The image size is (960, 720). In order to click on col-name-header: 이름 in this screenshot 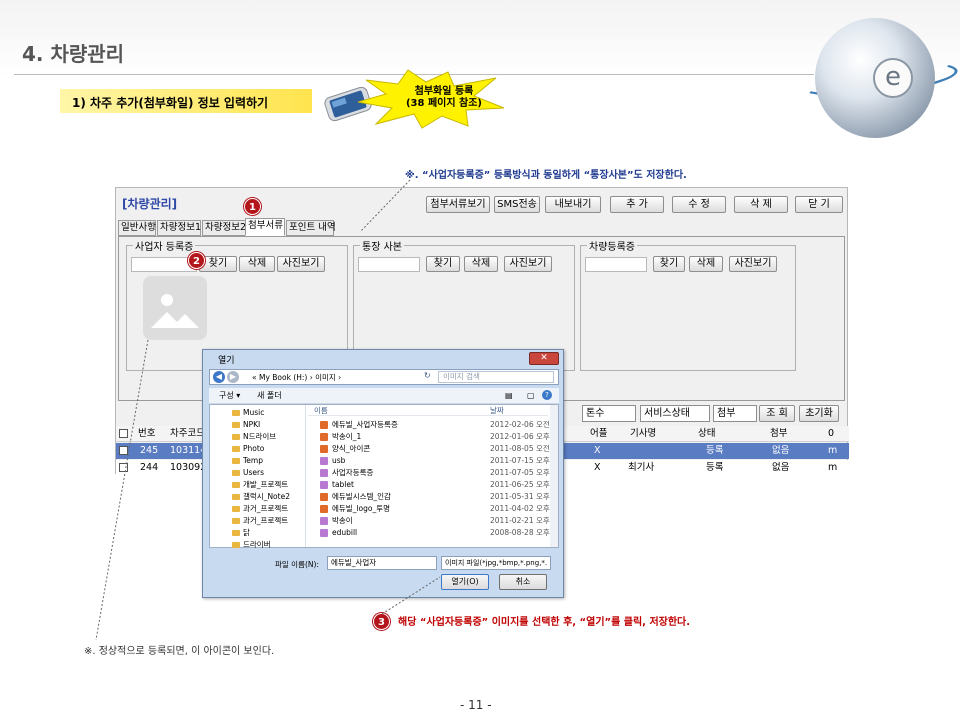, I will do `click(321, 410)`.